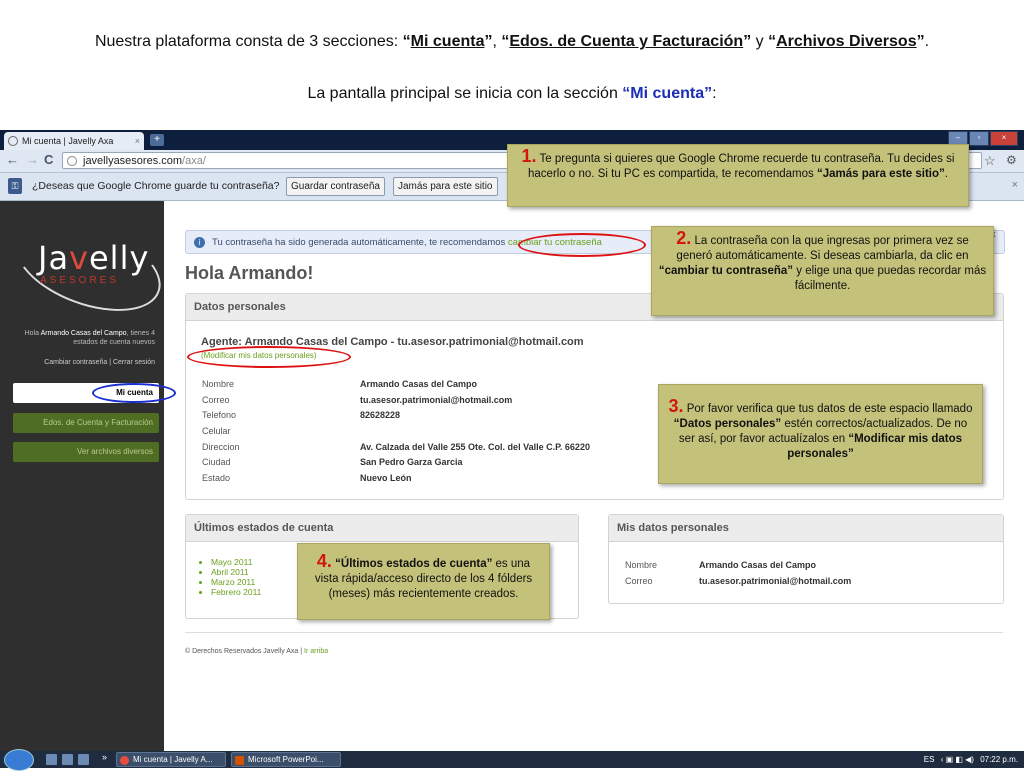 The height and width of the screenshot is (771, 1024). What do you see at coordinates (68, 141) in the screenshot?
I see `tab-title: Mi cuenta | Javelly Axa` at bounding box center [68, 141].